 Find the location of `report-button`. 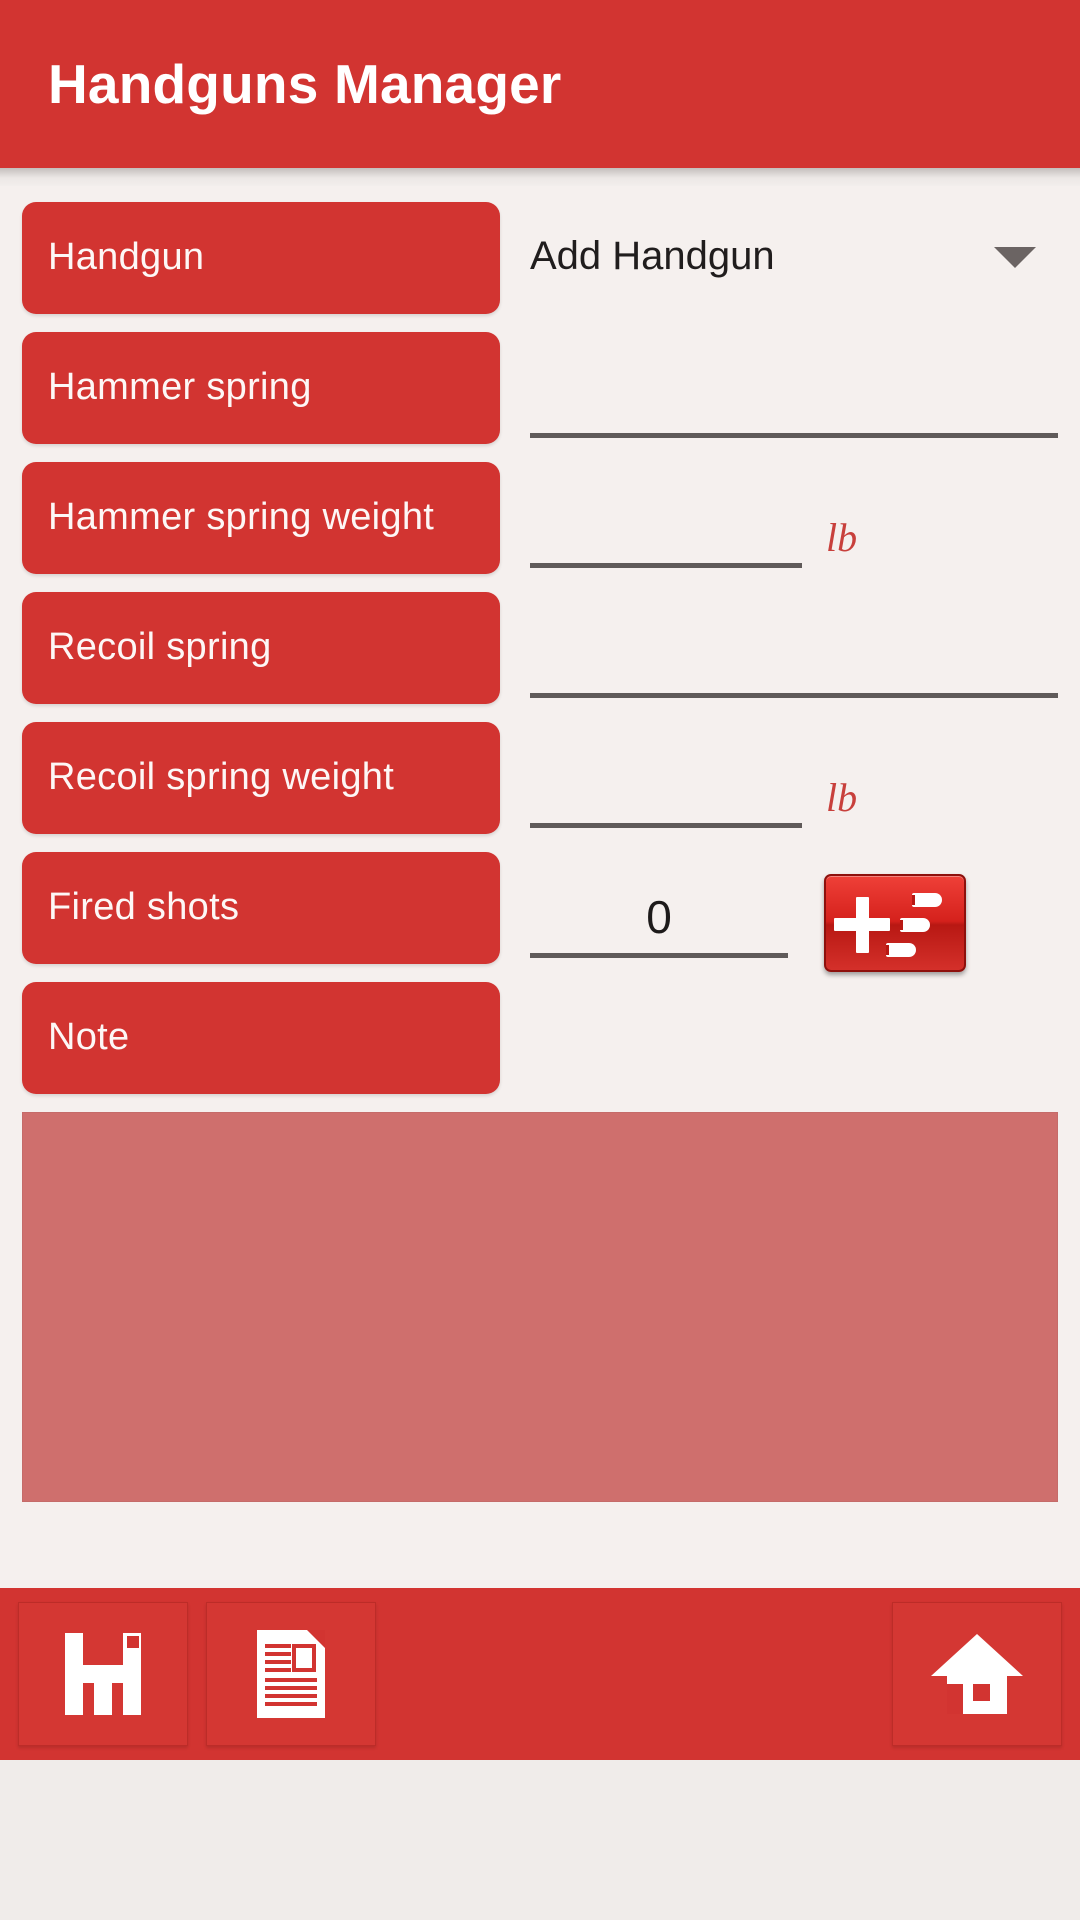

report-button is located at coordinates (291, 1674).